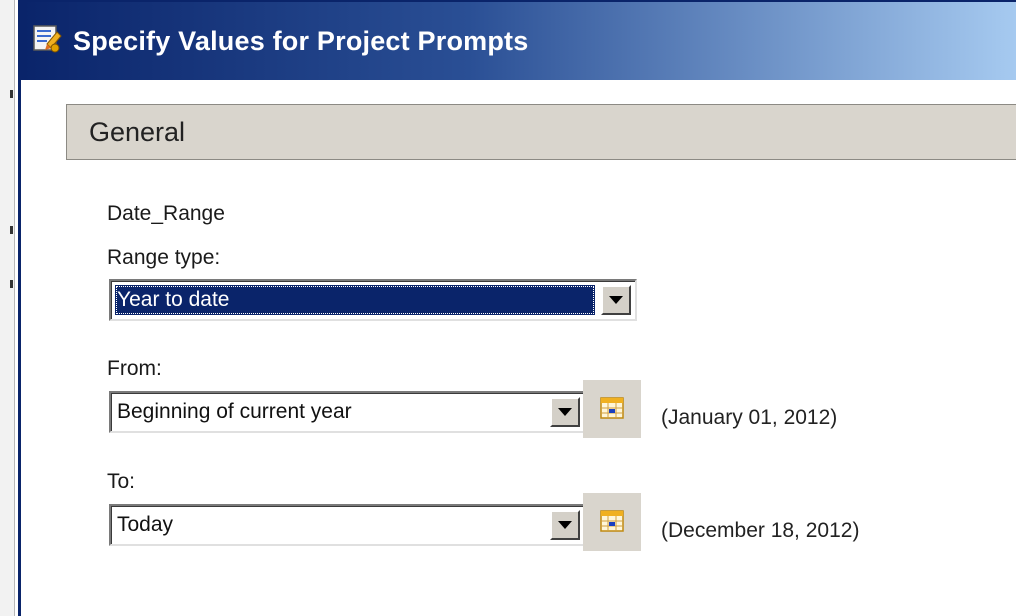 The height and width of the screenshot is (616, 1016). I want to click on from-select: Beginning of current year, so click(347, 412).